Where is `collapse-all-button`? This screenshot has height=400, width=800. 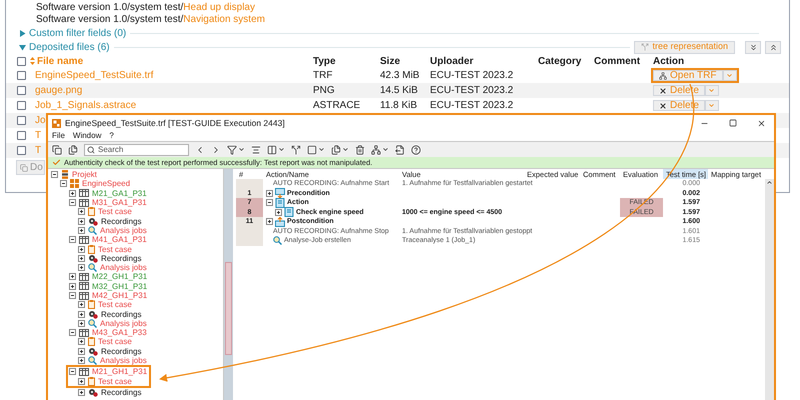 collapse-all-button is located at coordinates (773, 47).